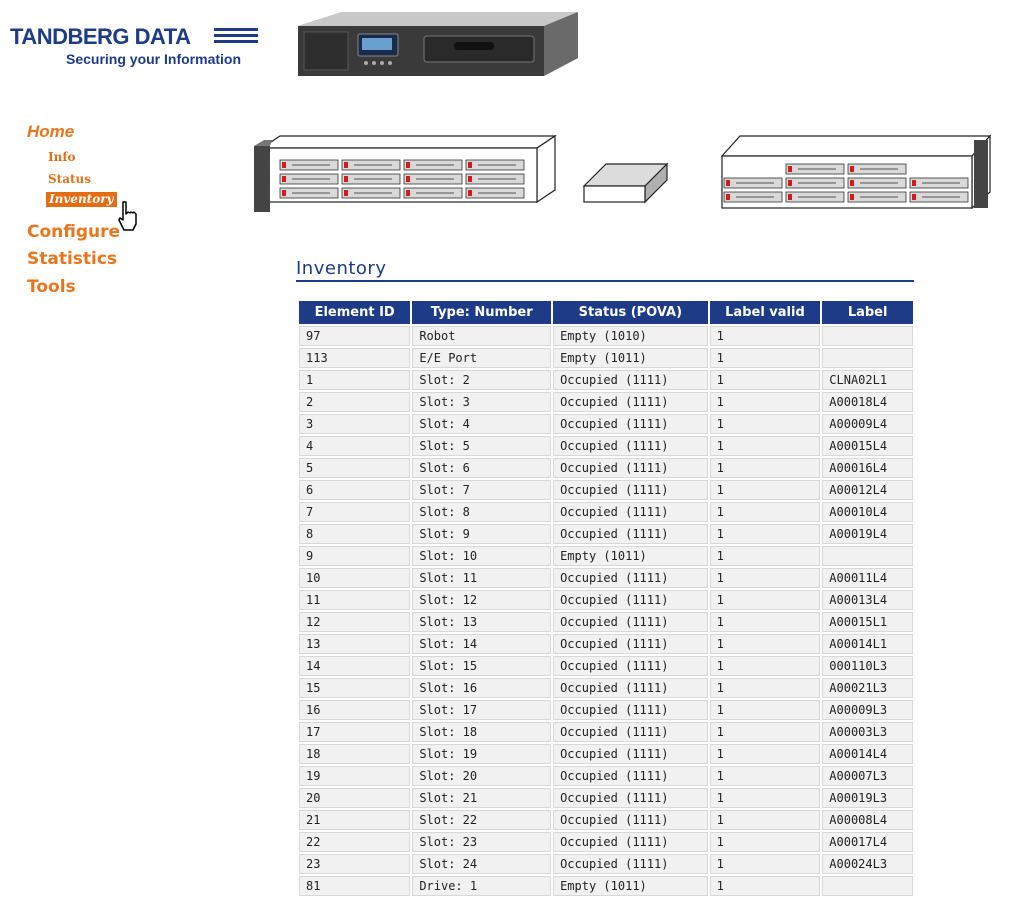 The height and width of the screenshot is (909, 1015). Describe the element at coordinates (606, 776) in the screenshot. I see `table-row: 19 Slot: 20 Occupied (1111) 1 A00007L3` at that location.